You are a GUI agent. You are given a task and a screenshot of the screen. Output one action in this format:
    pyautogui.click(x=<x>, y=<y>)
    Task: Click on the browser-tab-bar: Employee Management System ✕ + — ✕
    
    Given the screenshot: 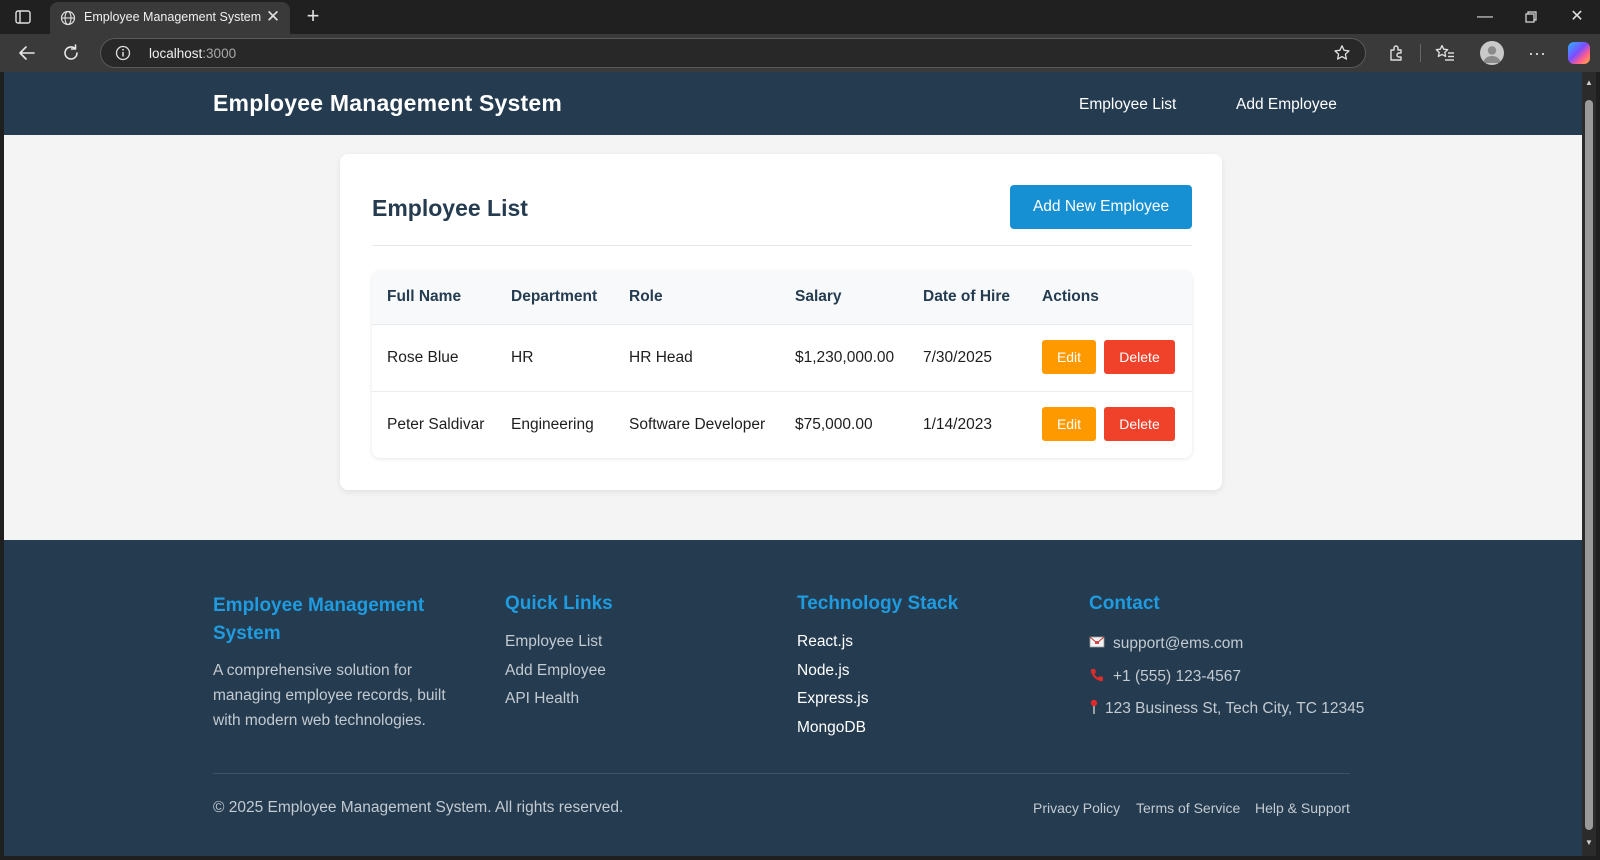 What is the action you would take?
    pyautogui.click(x=800, y=17)
    